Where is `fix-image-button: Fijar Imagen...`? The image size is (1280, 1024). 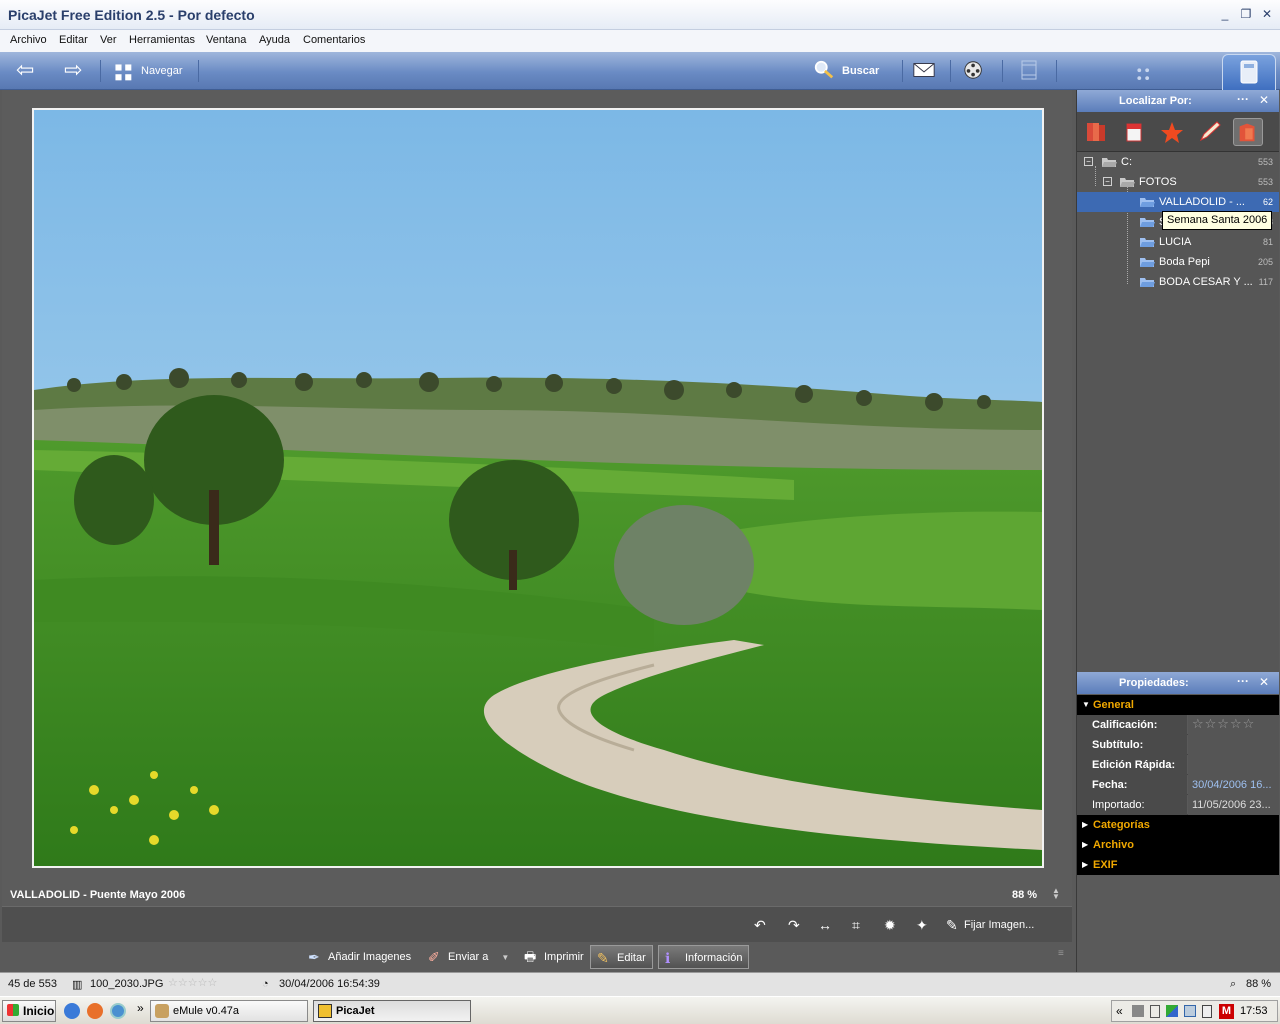 fix-image-button: Fijar Imagen... is located at coordinates (999, 925).